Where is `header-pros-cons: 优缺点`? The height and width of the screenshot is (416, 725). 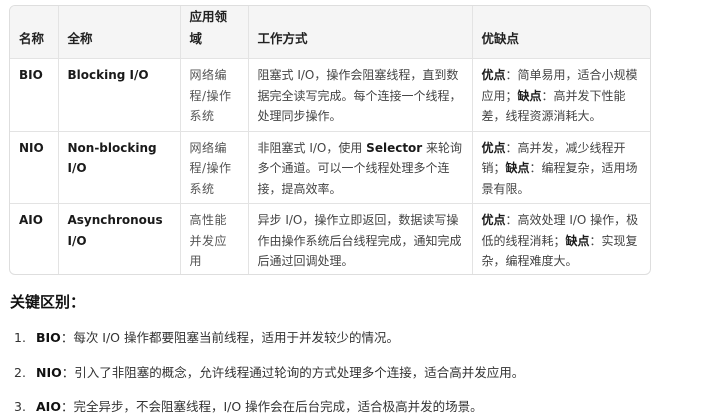 header-pros-cons: 优缺点 is located at coordinates (561, 32).